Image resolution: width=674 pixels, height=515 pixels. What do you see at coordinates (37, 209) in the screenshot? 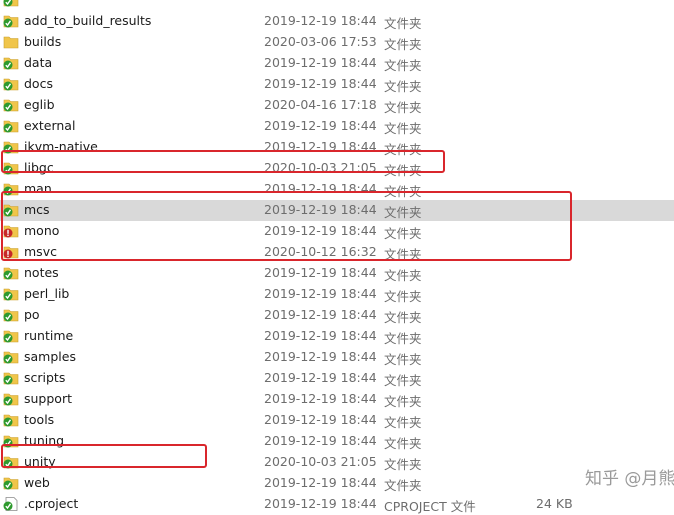
I see `file-name: mcs` at bounding box center [37, 209].